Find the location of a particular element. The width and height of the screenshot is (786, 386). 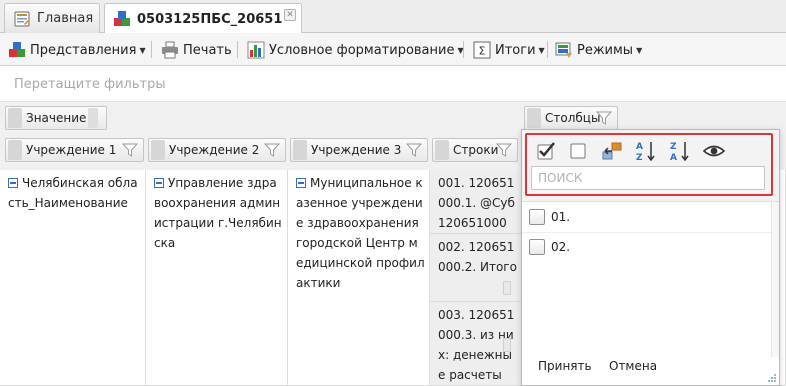

value-field-label: Значение is located at coordinates (56, 118).